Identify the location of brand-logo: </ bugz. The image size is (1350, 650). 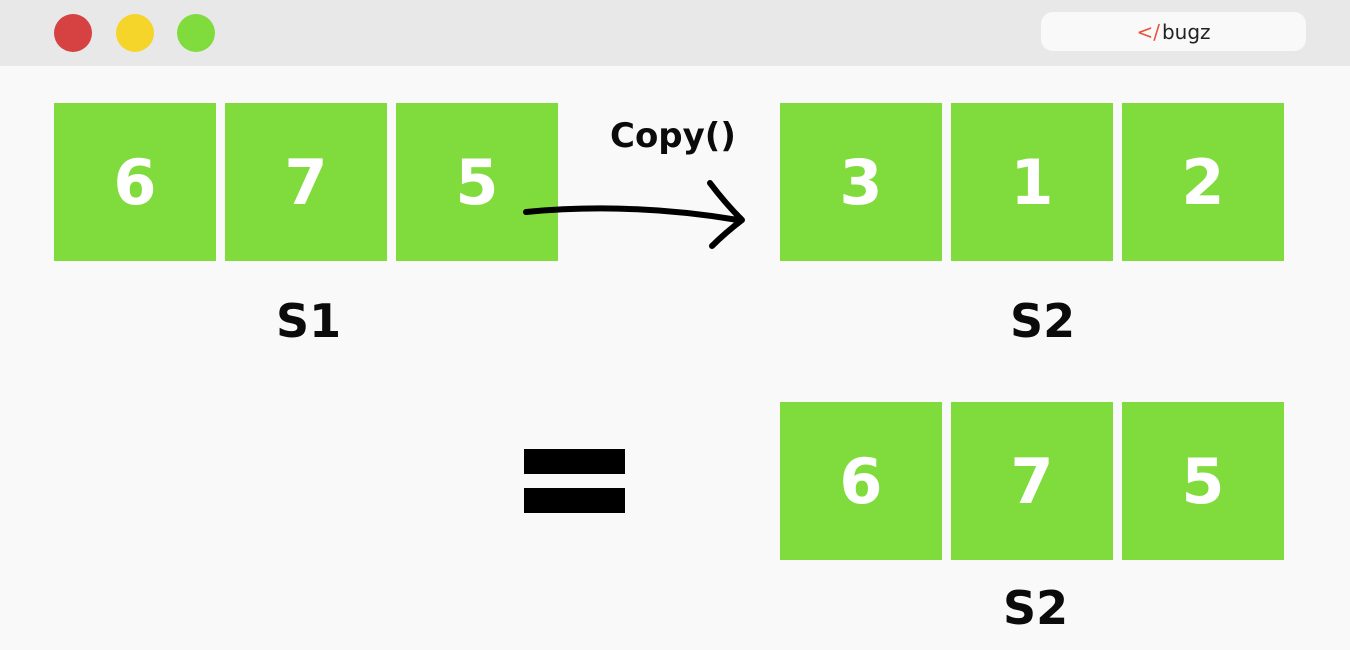
(1173, 31).